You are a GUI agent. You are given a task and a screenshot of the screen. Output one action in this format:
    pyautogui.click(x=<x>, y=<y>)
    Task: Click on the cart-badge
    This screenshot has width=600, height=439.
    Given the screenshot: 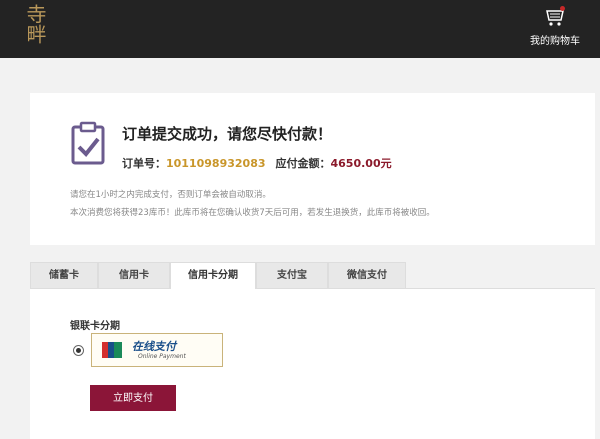 What is the action you would take?
    pyautogui.click(x=562, y=8)
    